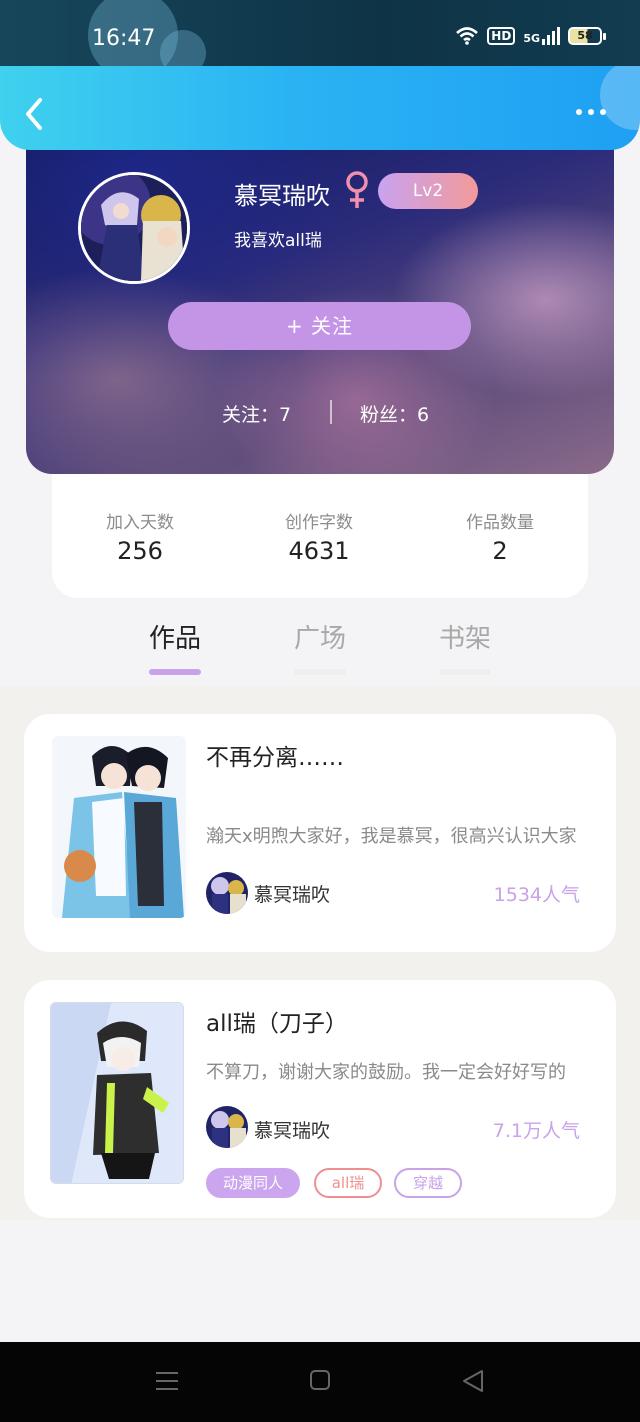 The height and width of the screenshot is (1422, 640). What do you see at coordinates (319, 639) in the screenshot?
I see `tab-label: 广场` at bounding box center [319, 639].